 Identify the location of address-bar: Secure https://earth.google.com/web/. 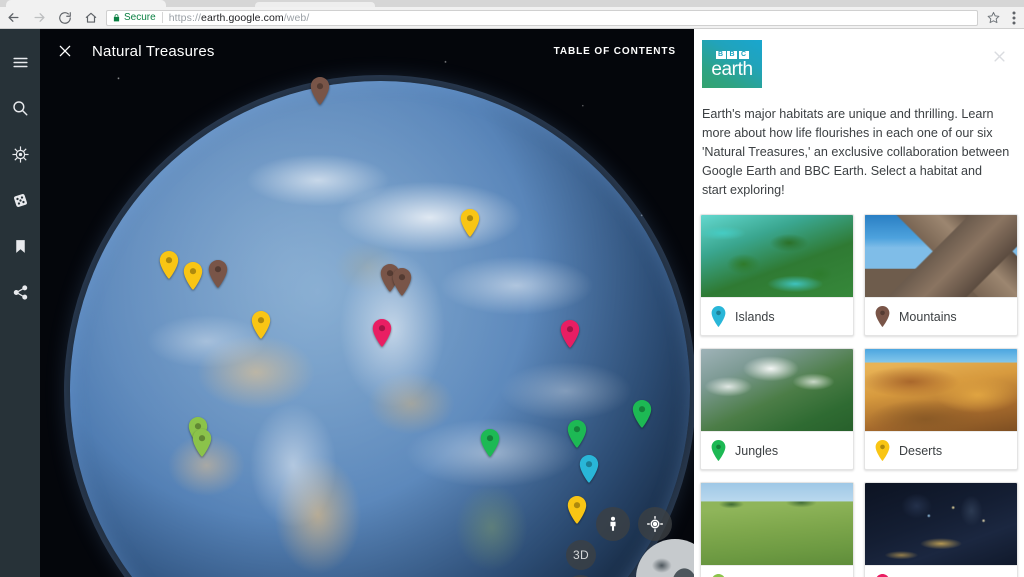
(542, 17).